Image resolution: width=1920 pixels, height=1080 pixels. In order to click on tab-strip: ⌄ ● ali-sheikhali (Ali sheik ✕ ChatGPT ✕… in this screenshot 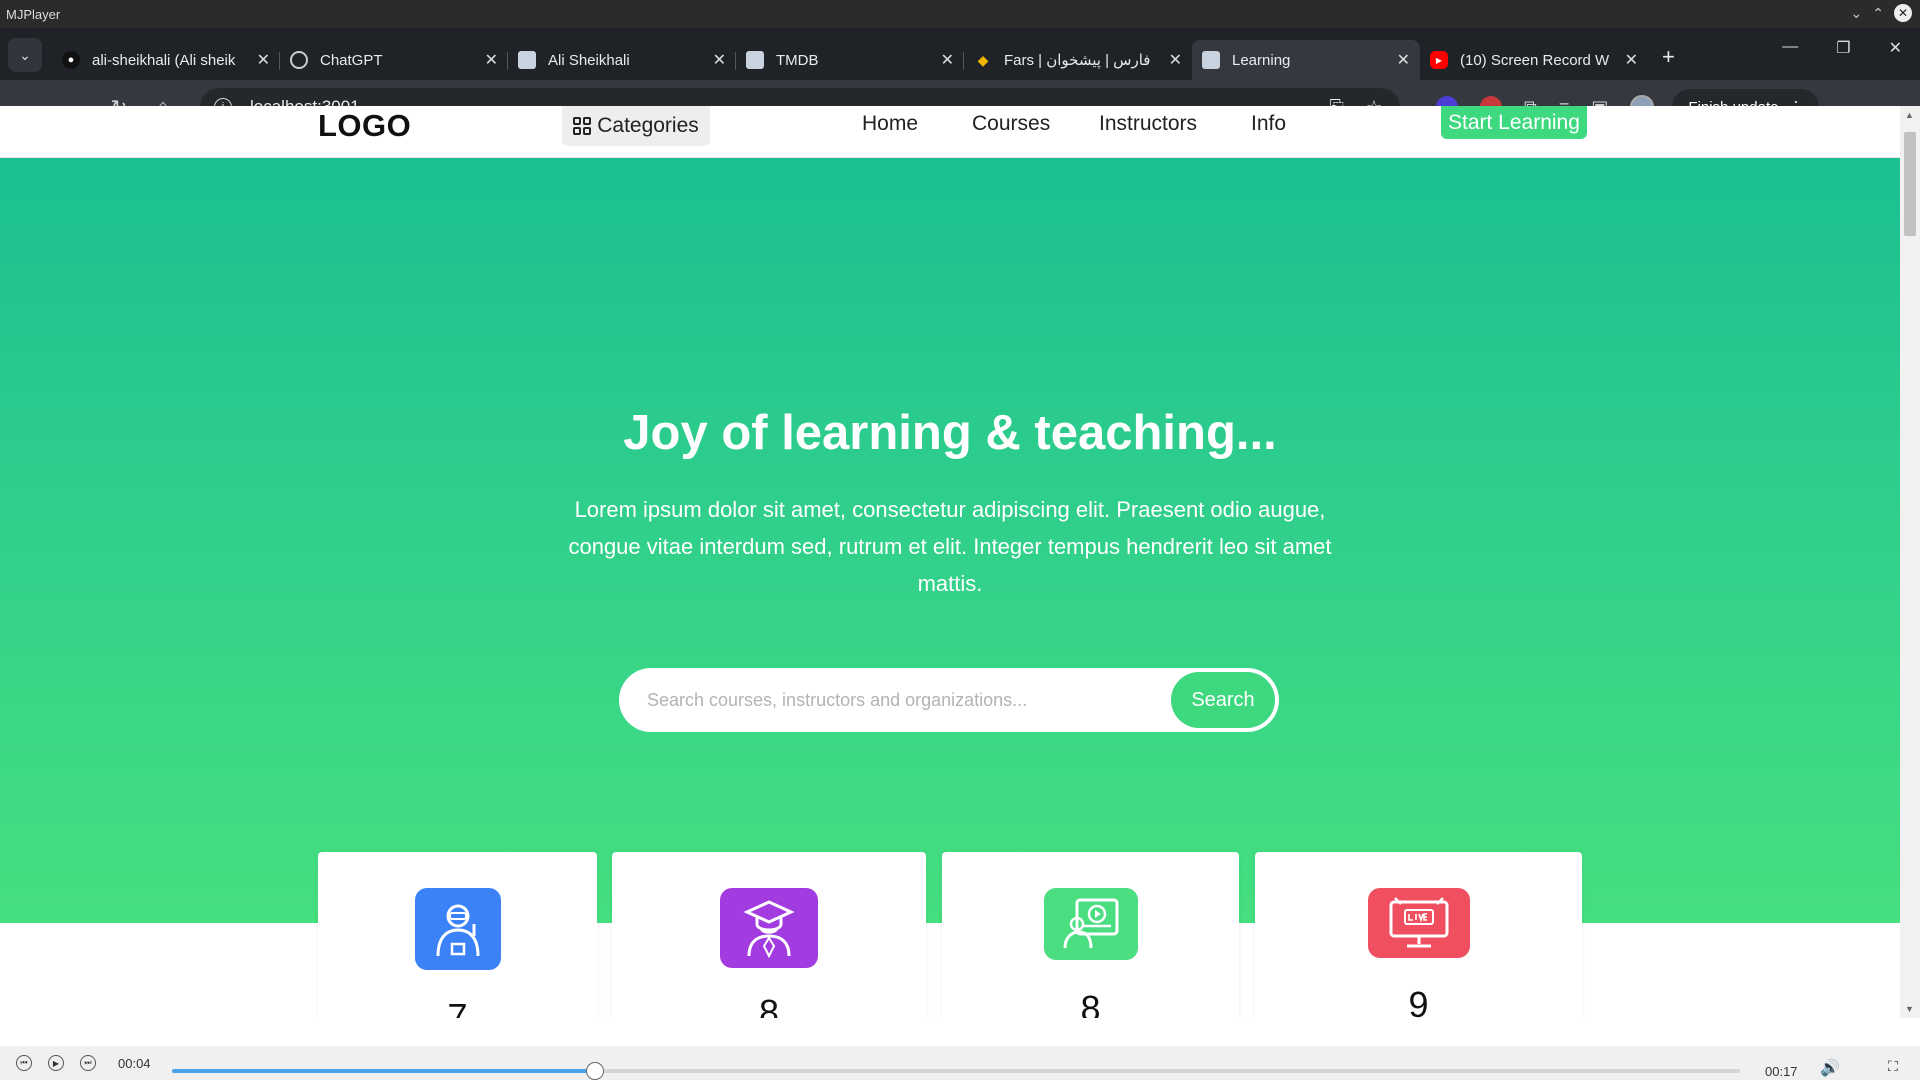, I will do `click(960, 54)`.